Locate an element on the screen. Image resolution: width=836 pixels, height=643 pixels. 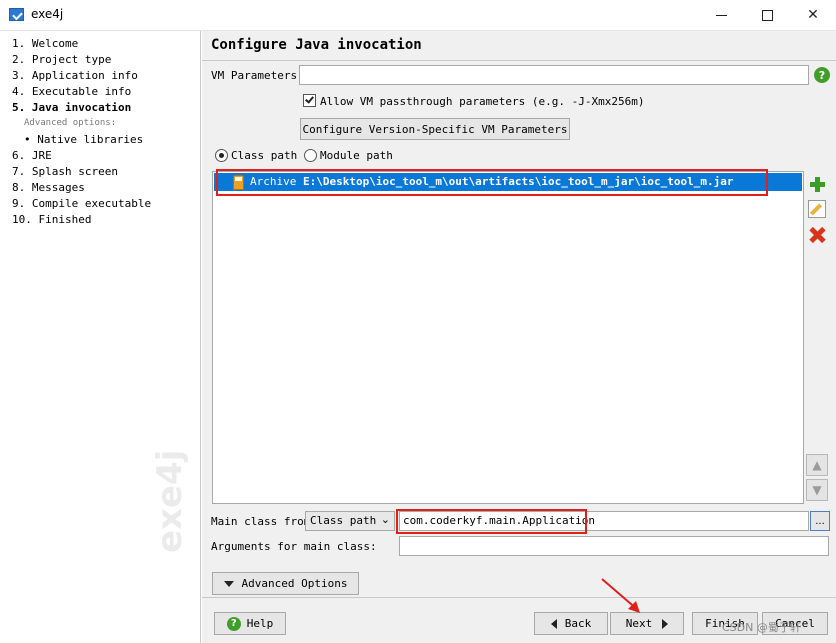
remove-entry-button is located at coordinates (817, 235).